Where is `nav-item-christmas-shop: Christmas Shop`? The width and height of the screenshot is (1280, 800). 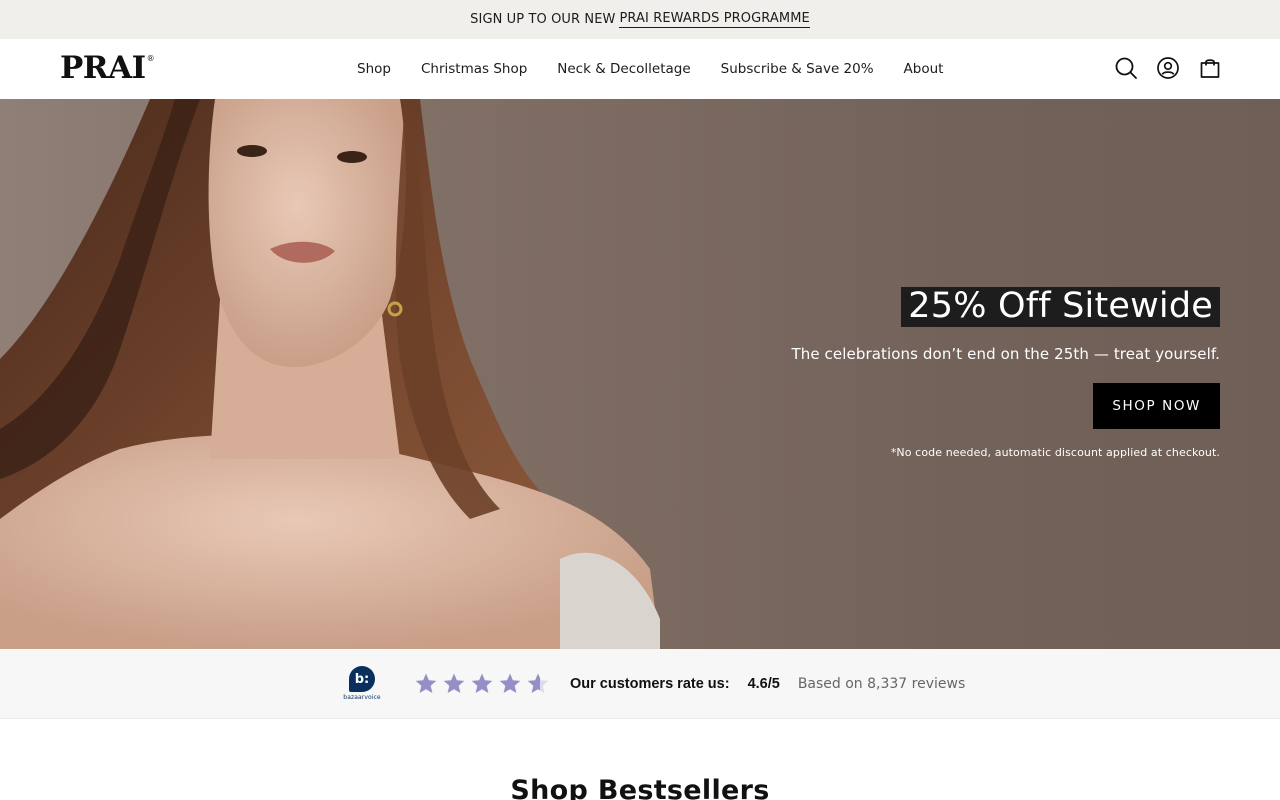
nav-item-christmas-shop: Christmas Shop is located at coordinates (474, 69).